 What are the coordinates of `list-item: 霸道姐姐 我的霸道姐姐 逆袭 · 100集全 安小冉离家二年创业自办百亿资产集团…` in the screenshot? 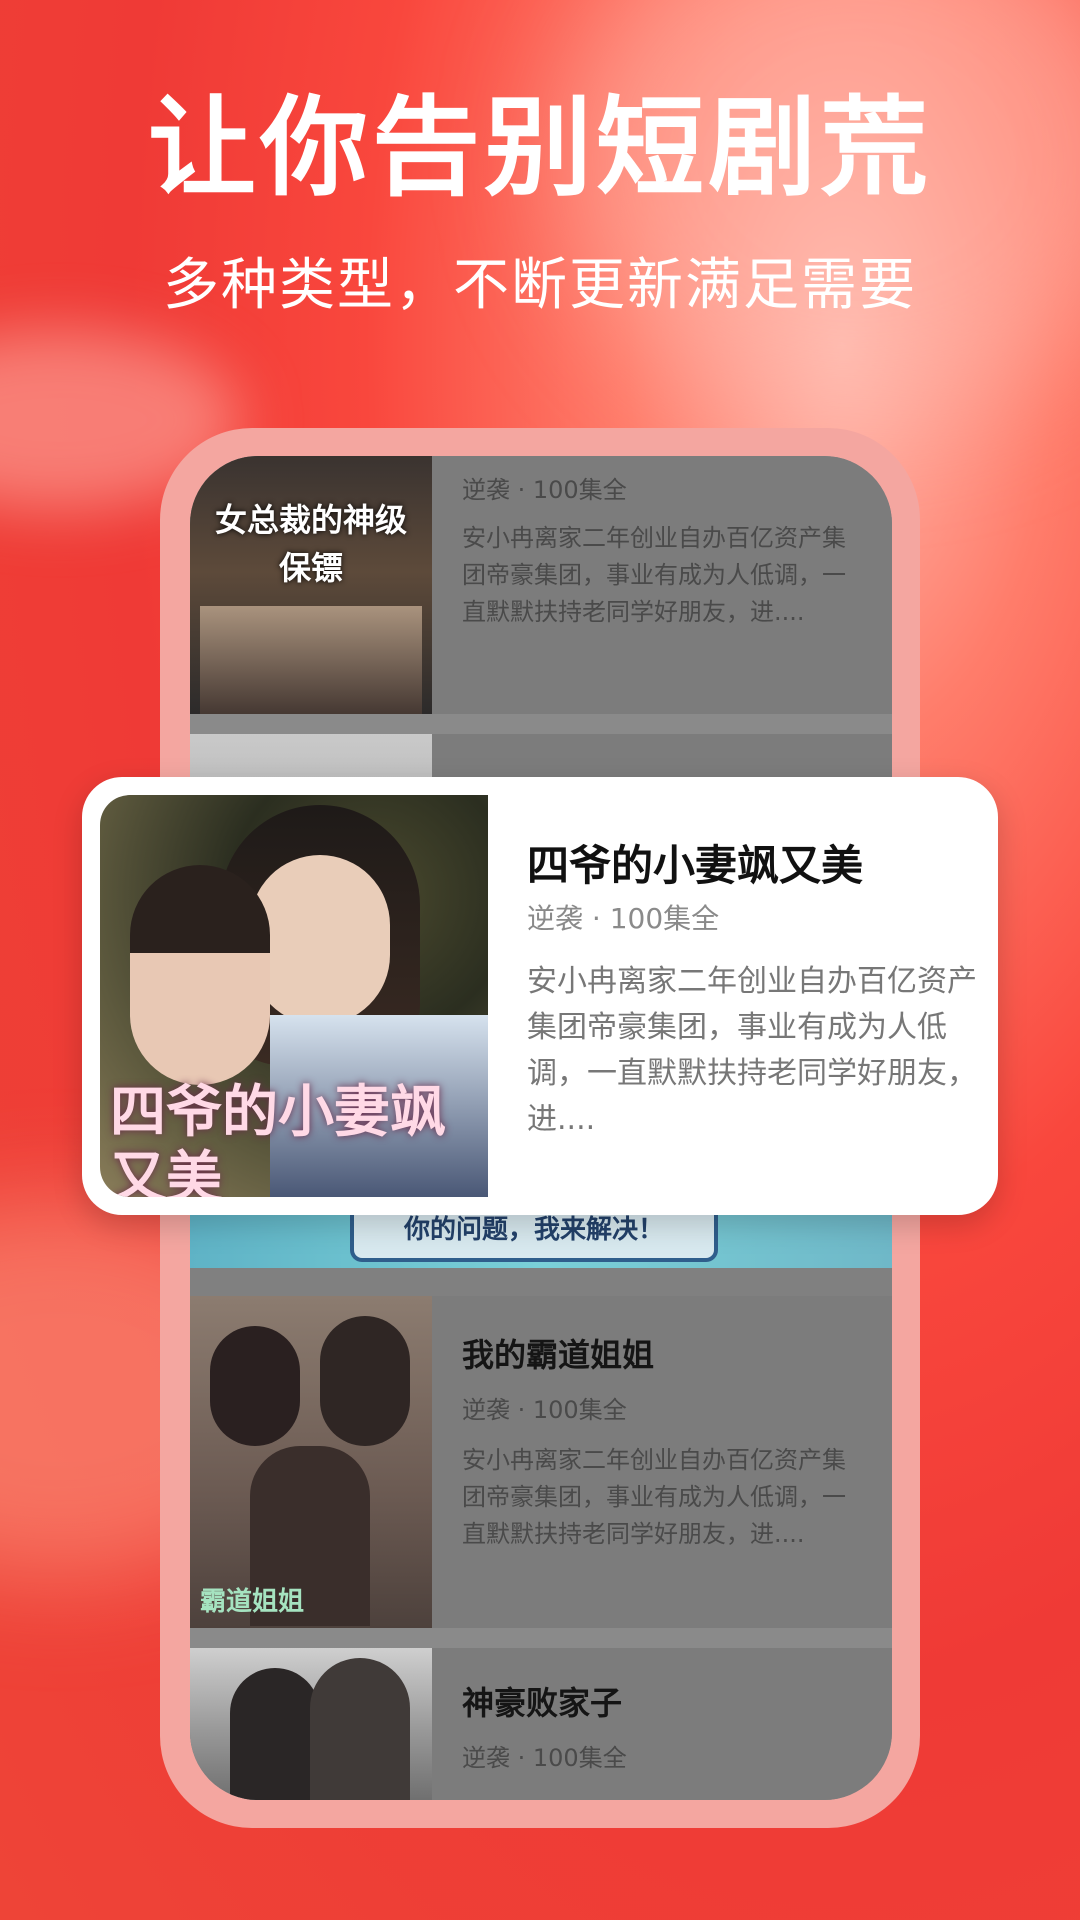 It's located at (541, 1462).